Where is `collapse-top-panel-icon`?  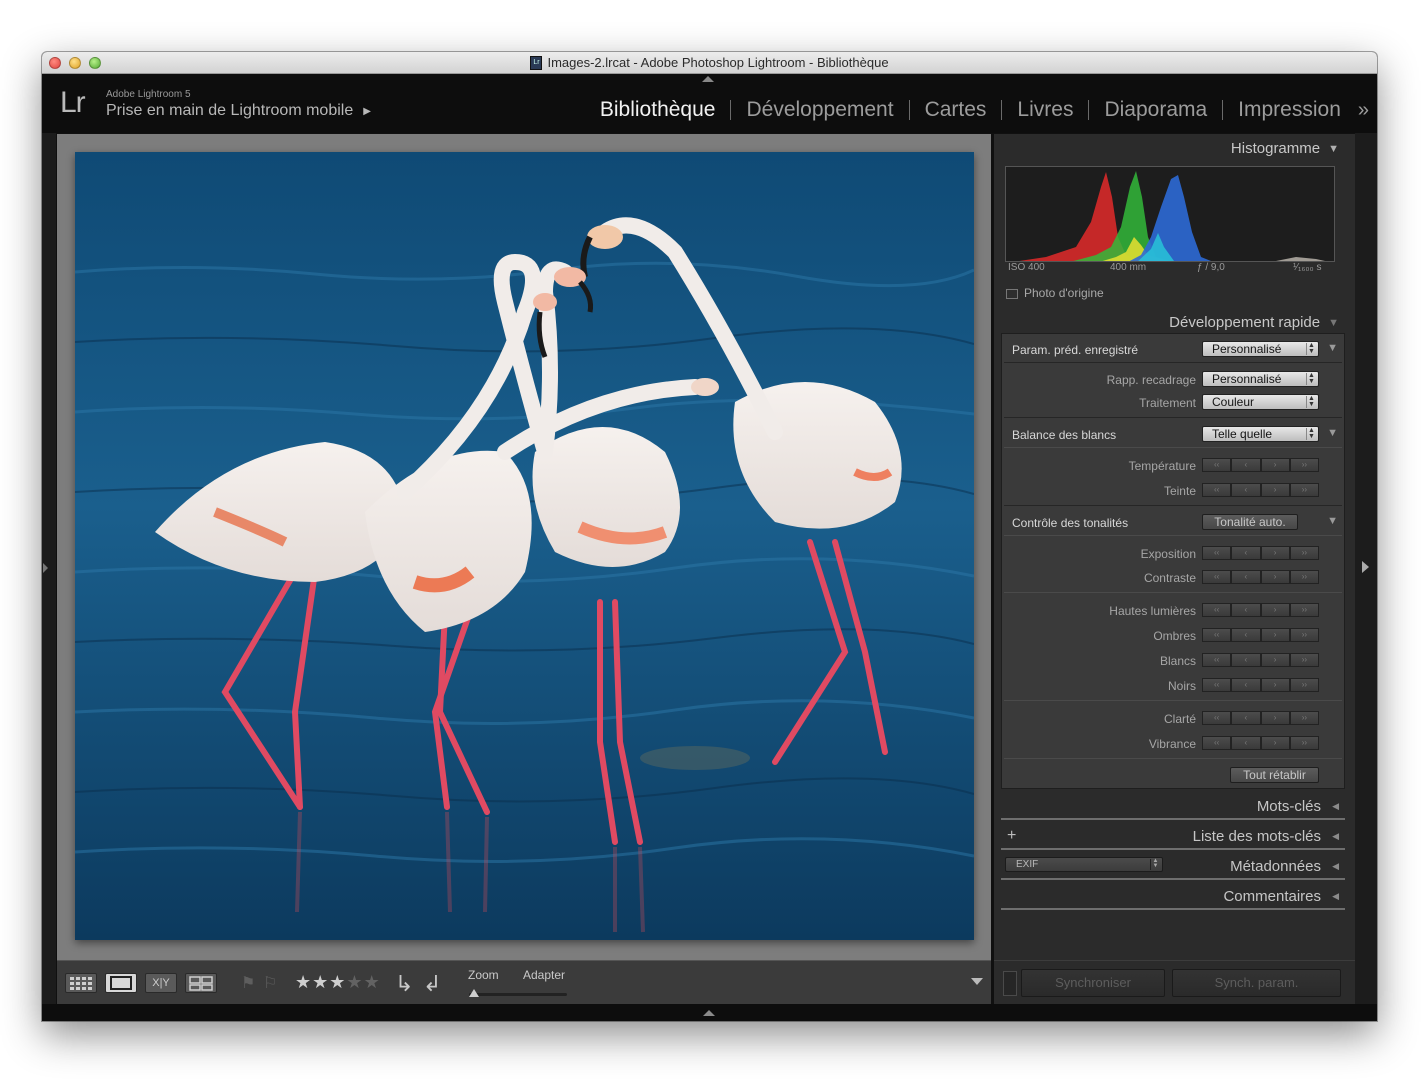
collapse-top-panel-icon is located at coordinates (708, 79).